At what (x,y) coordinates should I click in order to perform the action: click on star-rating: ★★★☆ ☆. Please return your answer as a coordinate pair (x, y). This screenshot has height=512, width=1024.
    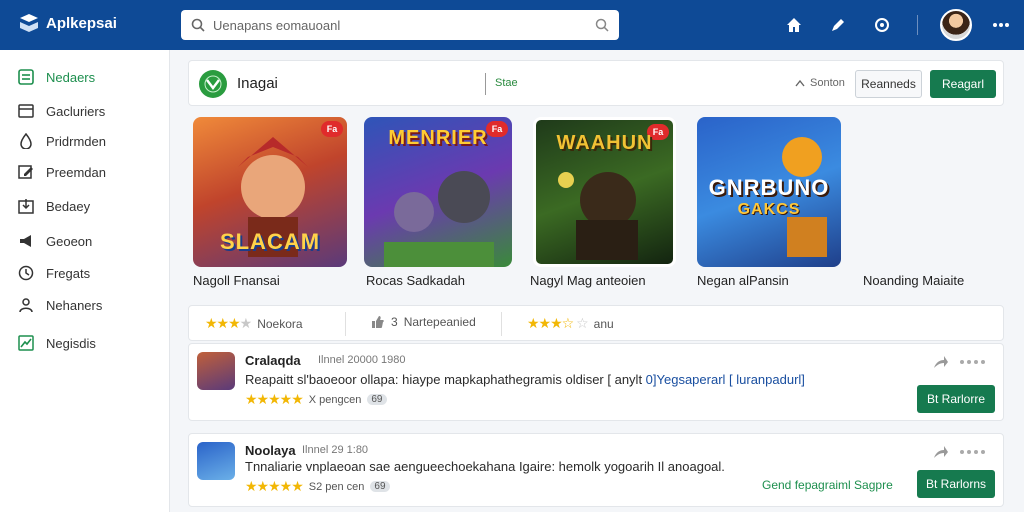
    Looking at the image, I should click on (558, 323).